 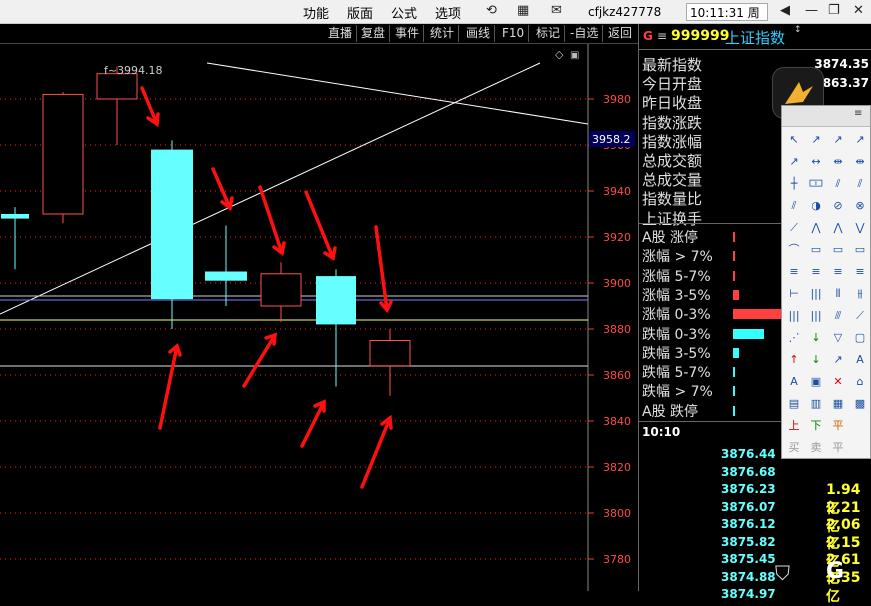 What do you see at coordinates (794, 184) in the screenshot?
I see `drawing-tool-icon: ┼` at bounding box center [794, 184].